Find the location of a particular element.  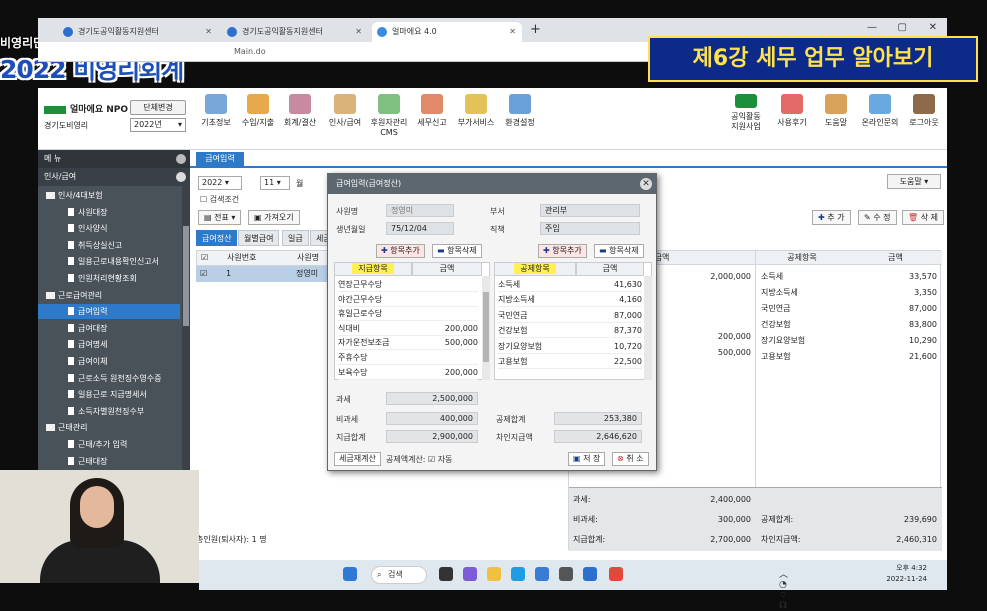

sidebar-item: 사원대장 is located at coordinates (109, 212).